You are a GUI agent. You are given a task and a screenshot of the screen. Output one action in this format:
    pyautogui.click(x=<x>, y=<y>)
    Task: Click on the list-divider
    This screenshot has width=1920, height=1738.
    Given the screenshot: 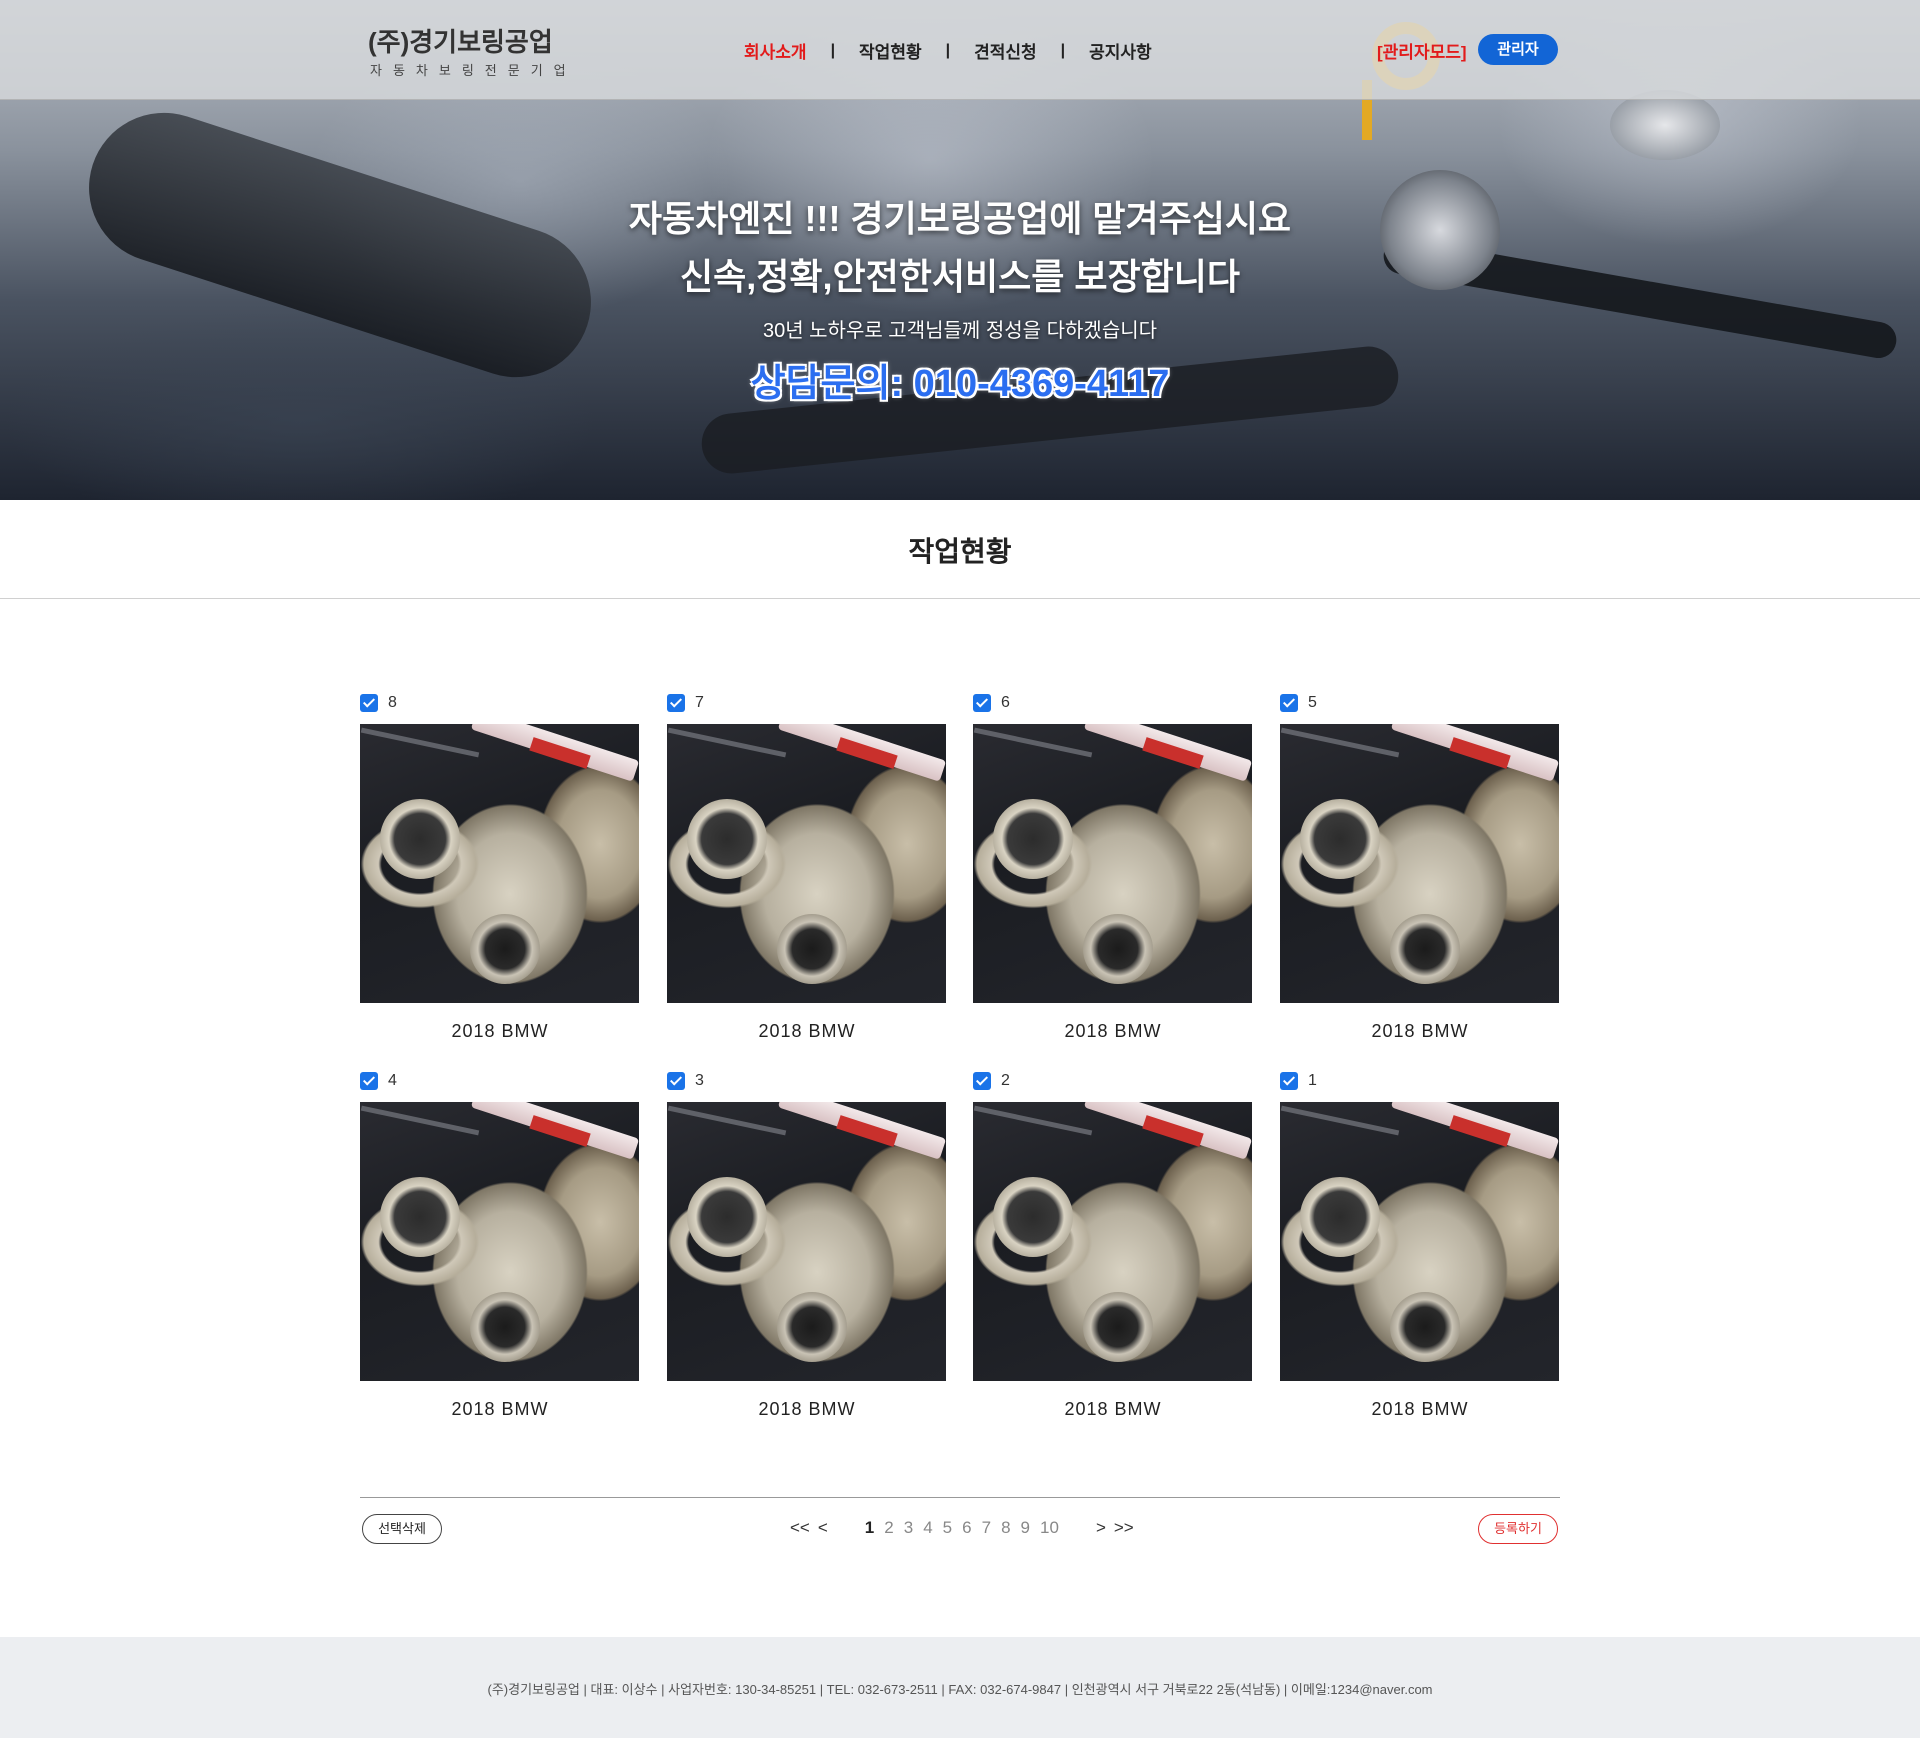 What is the action you would take?
    pyautogui.click(x=960, y=1497)
    